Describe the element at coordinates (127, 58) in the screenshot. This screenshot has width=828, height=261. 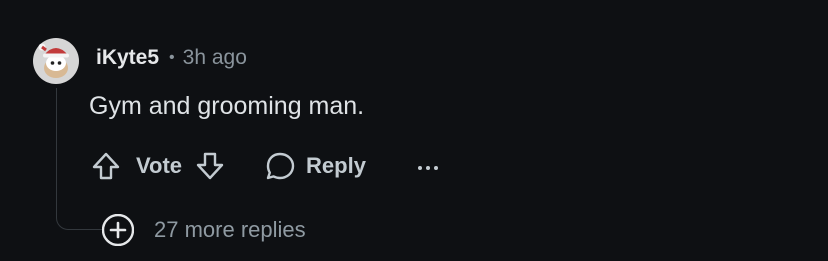
I see `username-link: iKyte5` at that location.